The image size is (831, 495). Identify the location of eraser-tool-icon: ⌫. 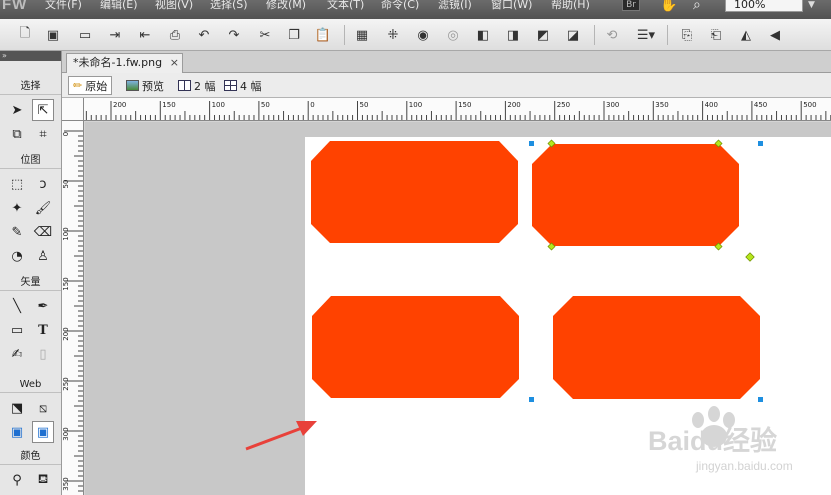
(43, 232).